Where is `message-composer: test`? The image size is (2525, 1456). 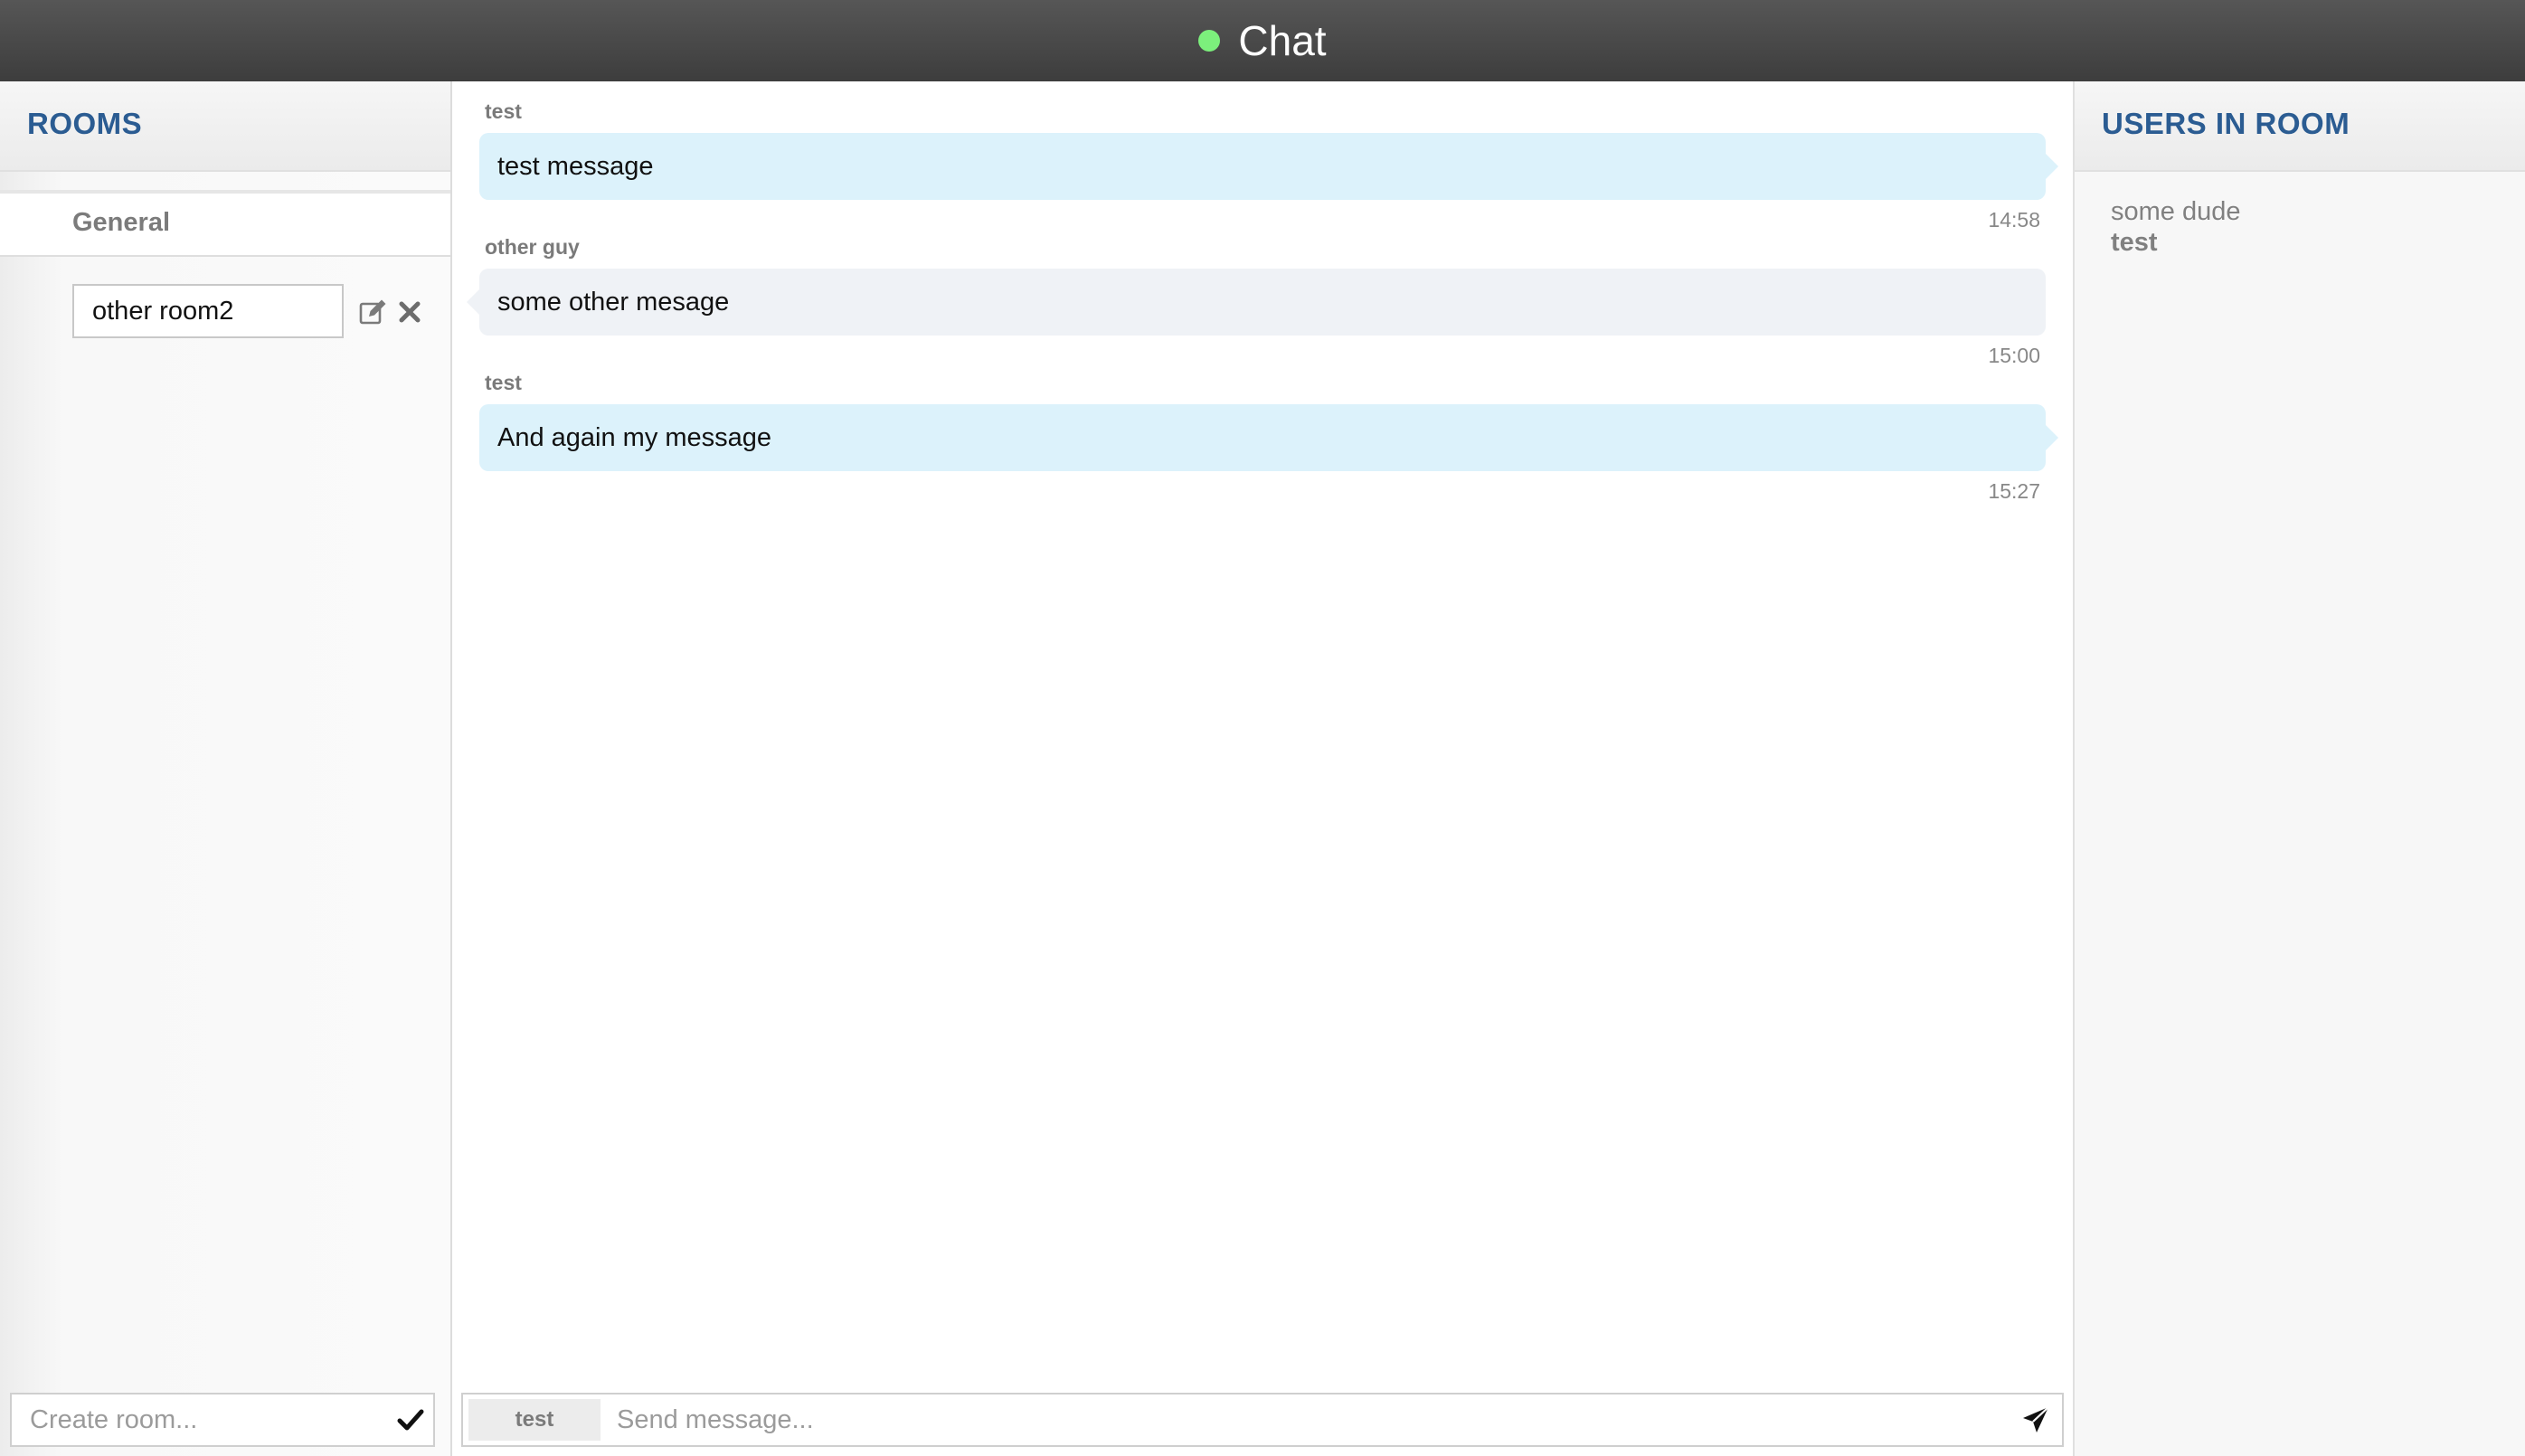
message-composer: test is located at coordinates (1263, 1420).